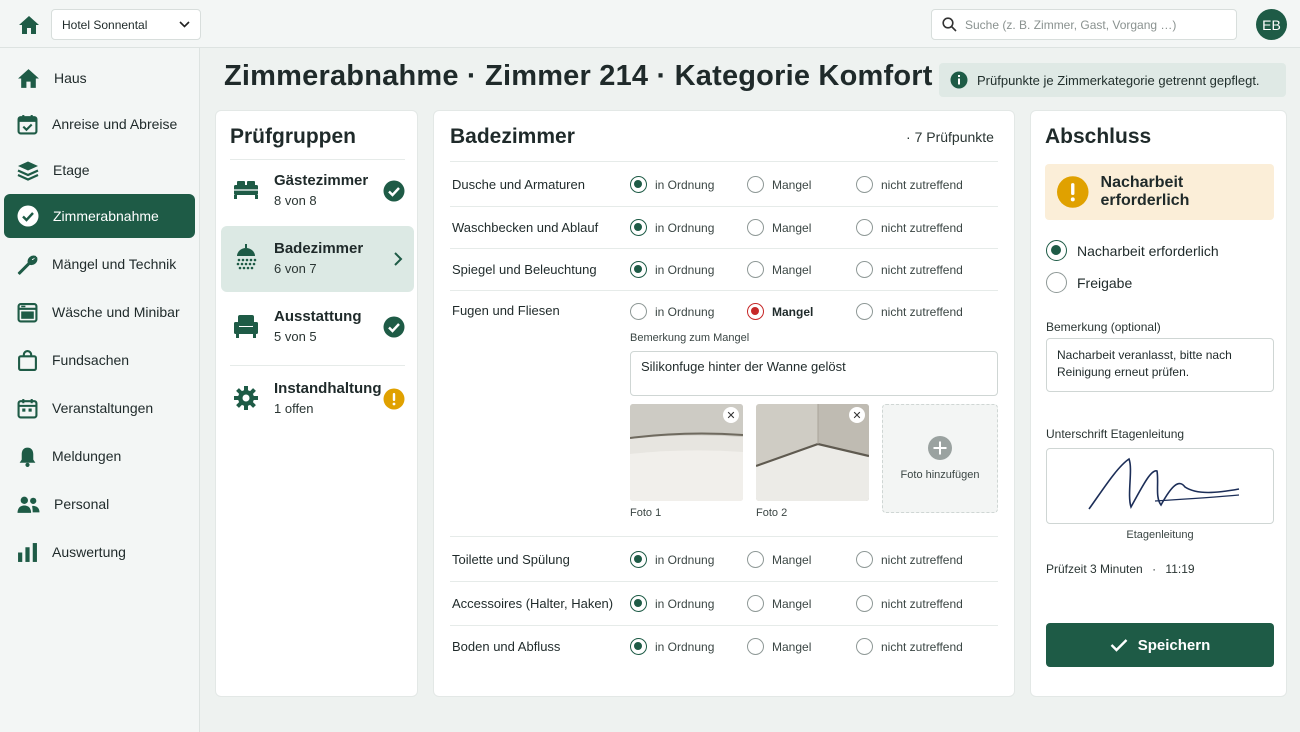  What do you see at coordinates (1160, 645) in the screenshot?
I see `save-button: Speichern` at bounding box center [1160, 645].